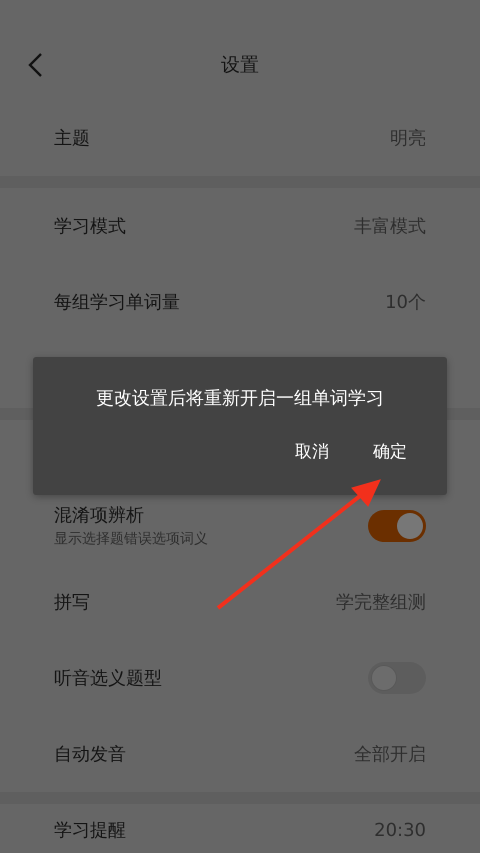 This screenshot has width=480, height=853. I want to click on setting-description: 显示选择题错误选项词义, so click(131, 539).